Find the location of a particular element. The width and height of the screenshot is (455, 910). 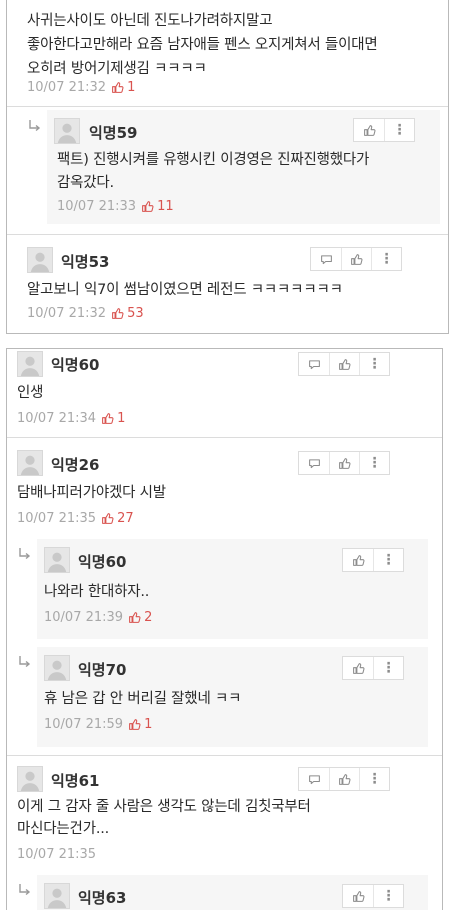

like-count: 53 is located at coordinates (135, 313).